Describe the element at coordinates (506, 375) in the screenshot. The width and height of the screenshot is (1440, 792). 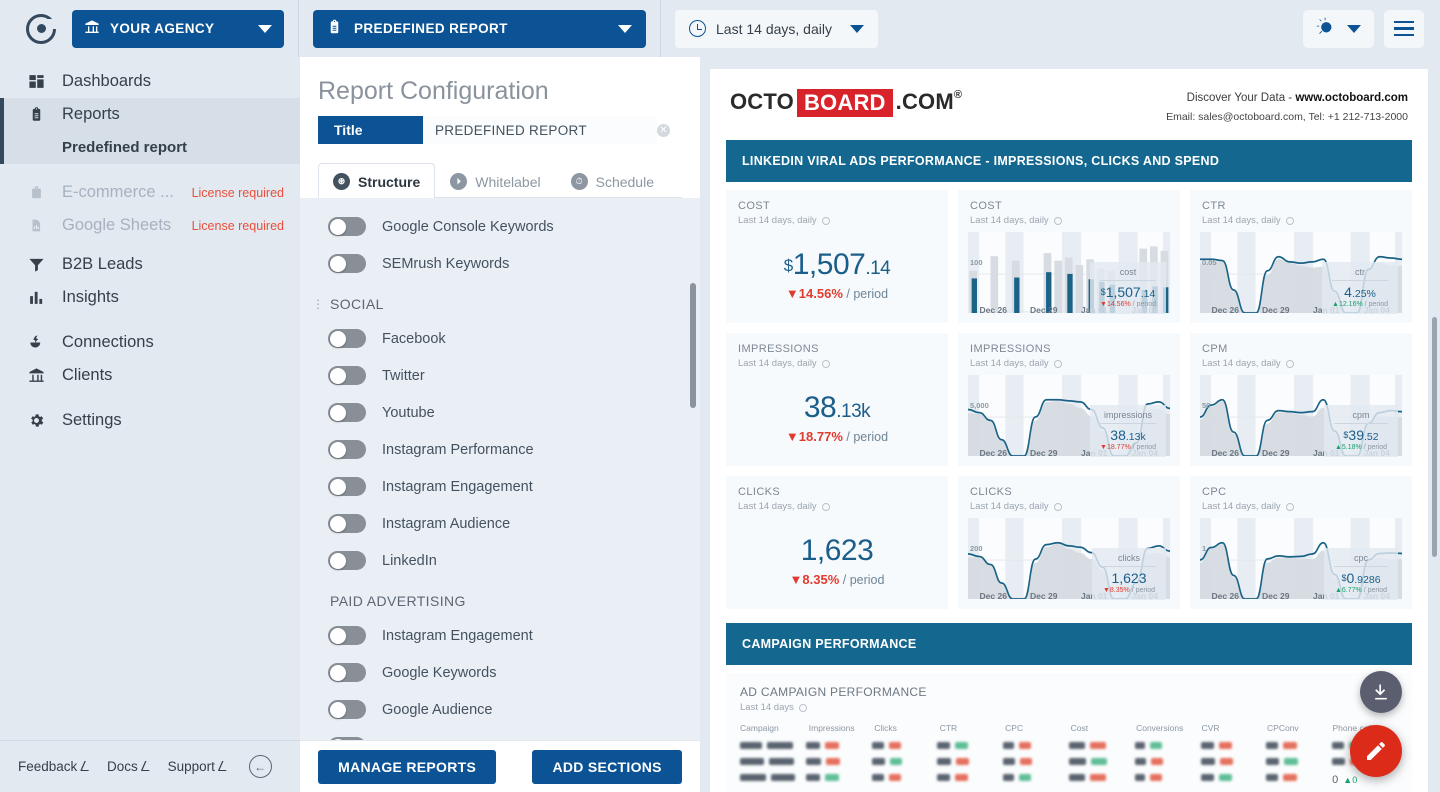
I see `section-toggle-row: Twitter` at that location.